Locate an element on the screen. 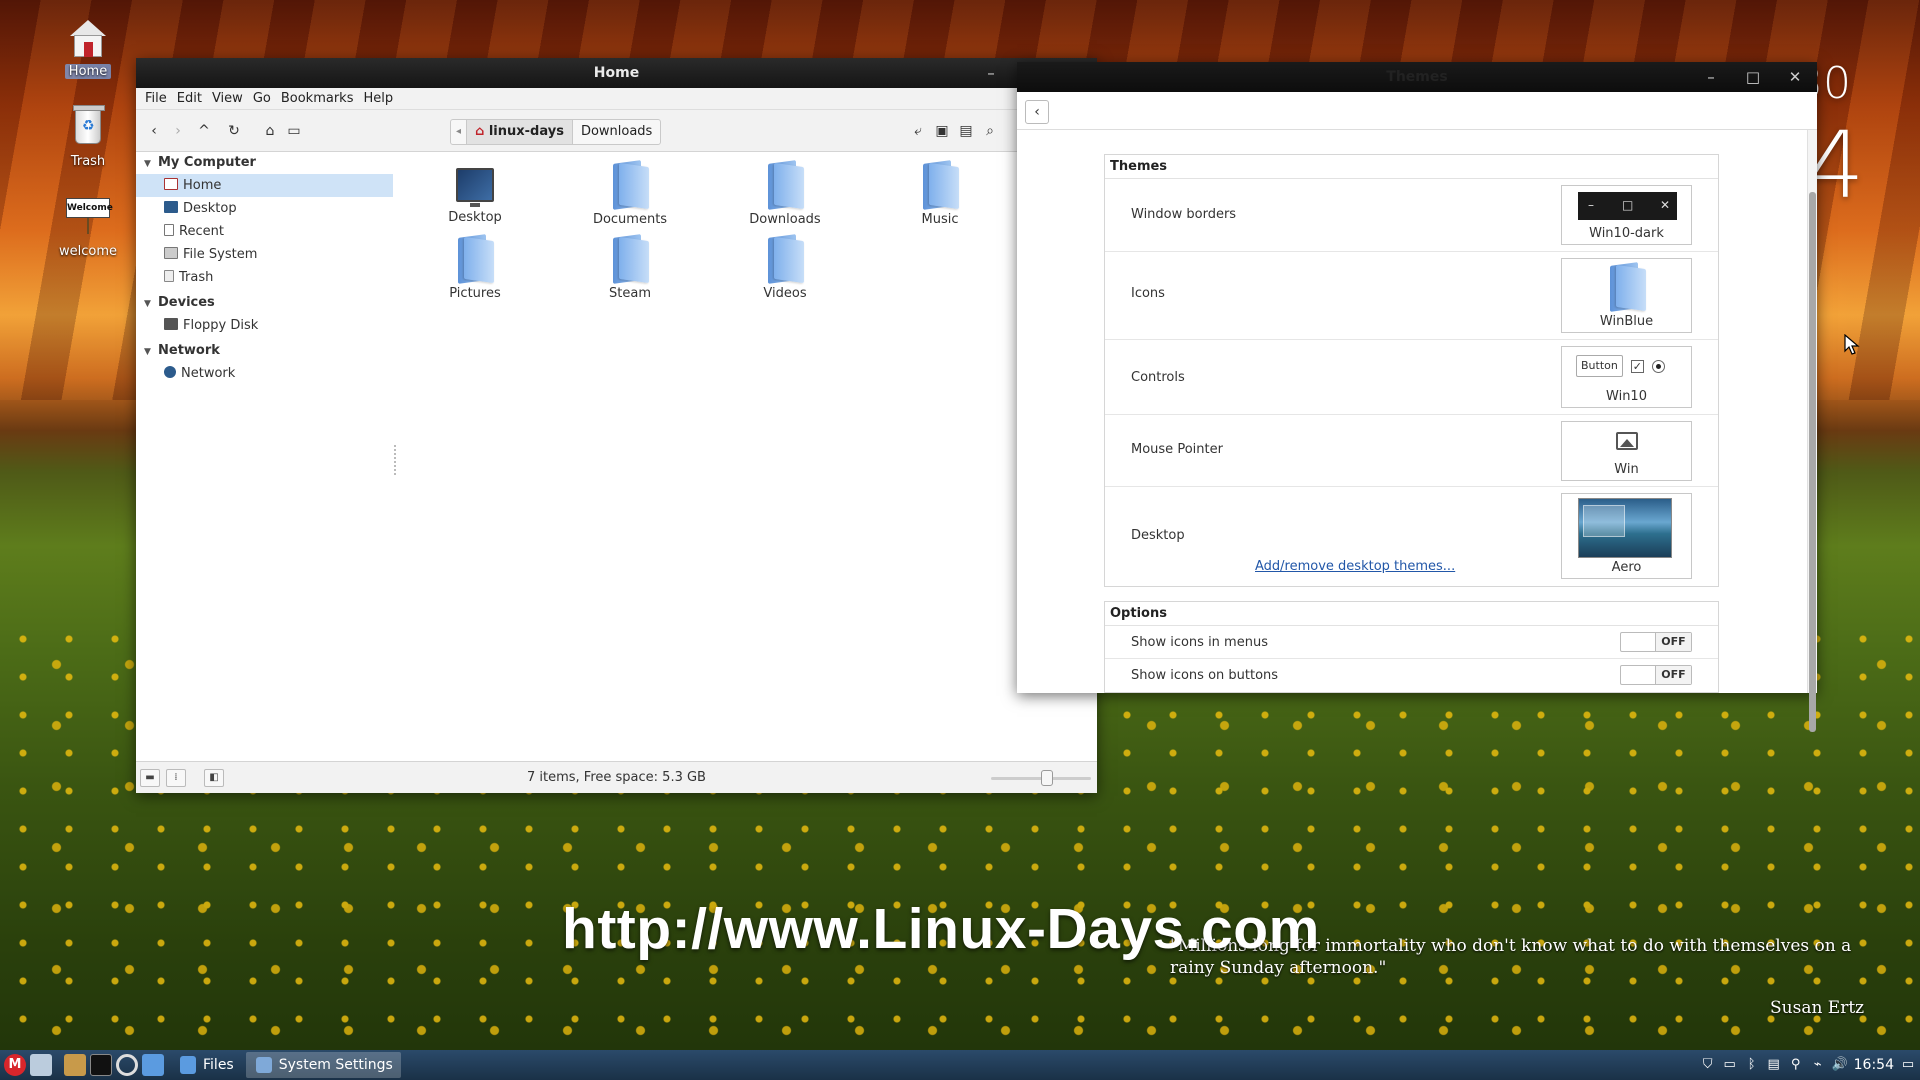 This screenshot has height=1080, width=1920. usb-icon: ⌁ is located at coordinates (1818, 1065).